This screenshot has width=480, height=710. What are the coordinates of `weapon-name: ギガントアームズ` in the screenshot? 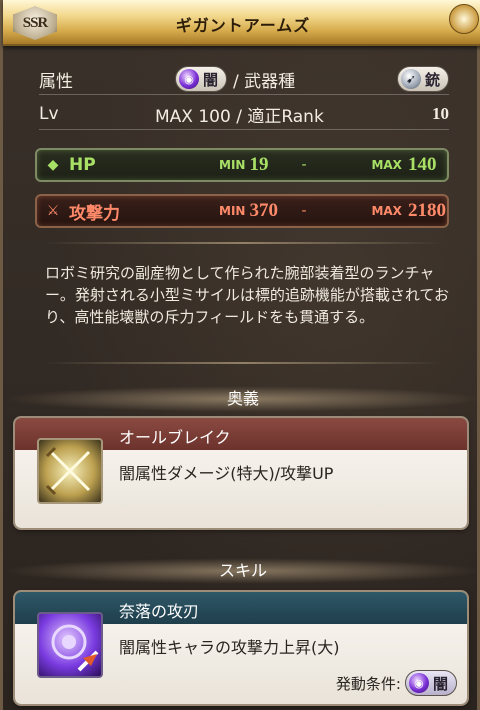 It's located at (243, 25).